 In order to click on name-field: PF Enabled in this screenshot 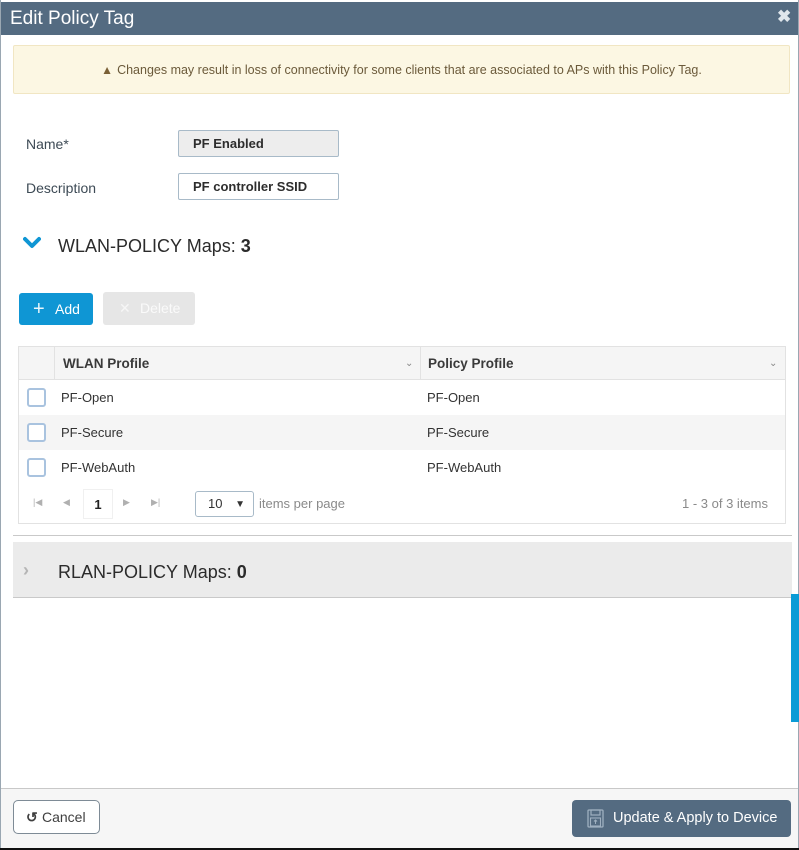, I will do `click(258, 143)`.